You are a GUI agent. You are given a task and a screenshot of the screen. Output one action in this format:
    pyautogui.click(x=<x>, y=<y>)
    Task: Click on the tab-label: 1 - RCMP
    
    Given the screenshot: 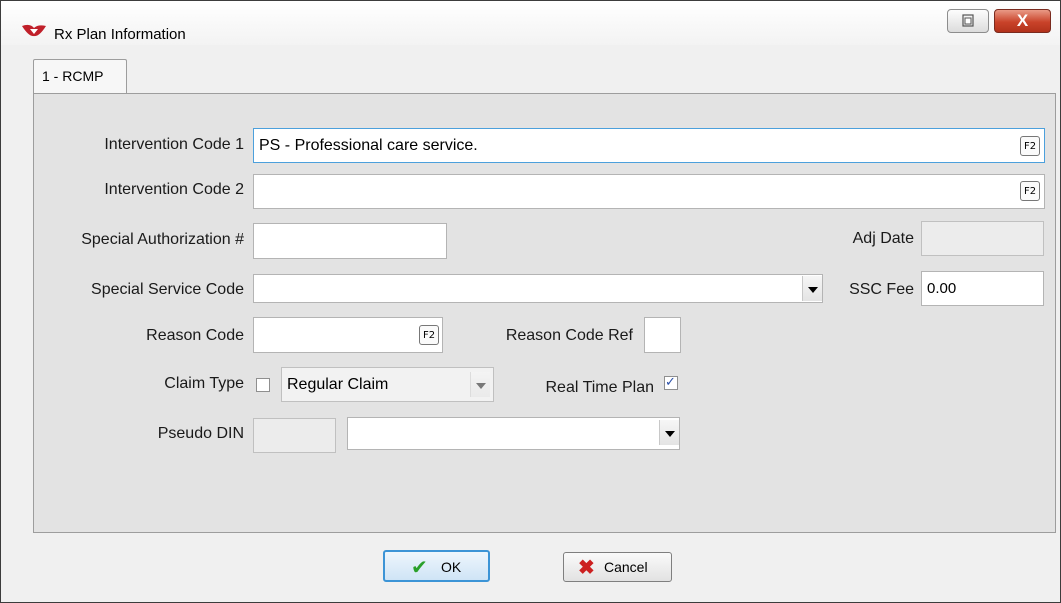 What is the action you would take?
    pyautogui.click(x=73, y=76)
    